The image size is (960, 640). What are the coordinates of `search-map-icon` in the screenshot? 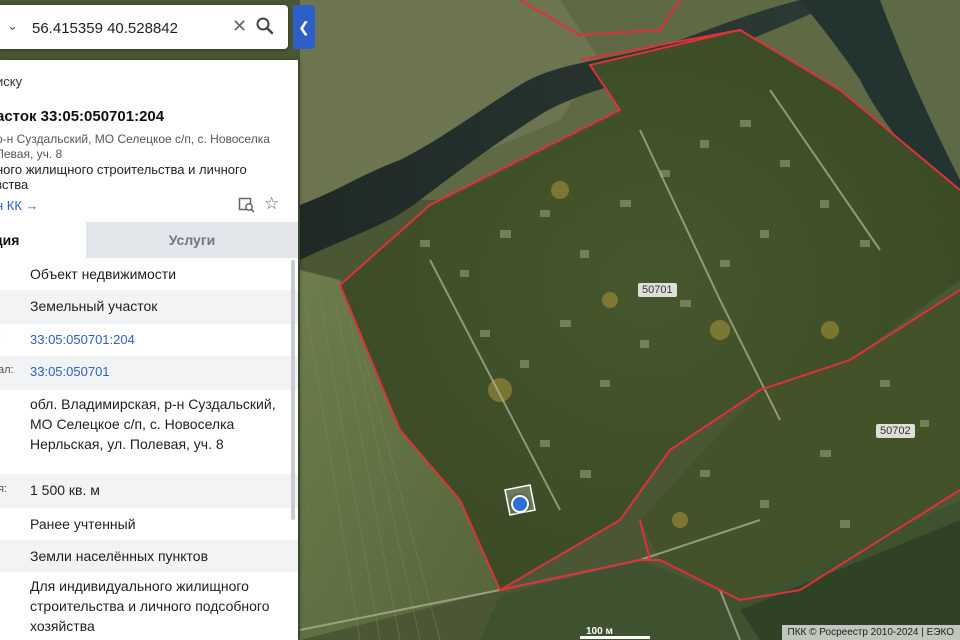 It's located at (246, 207).